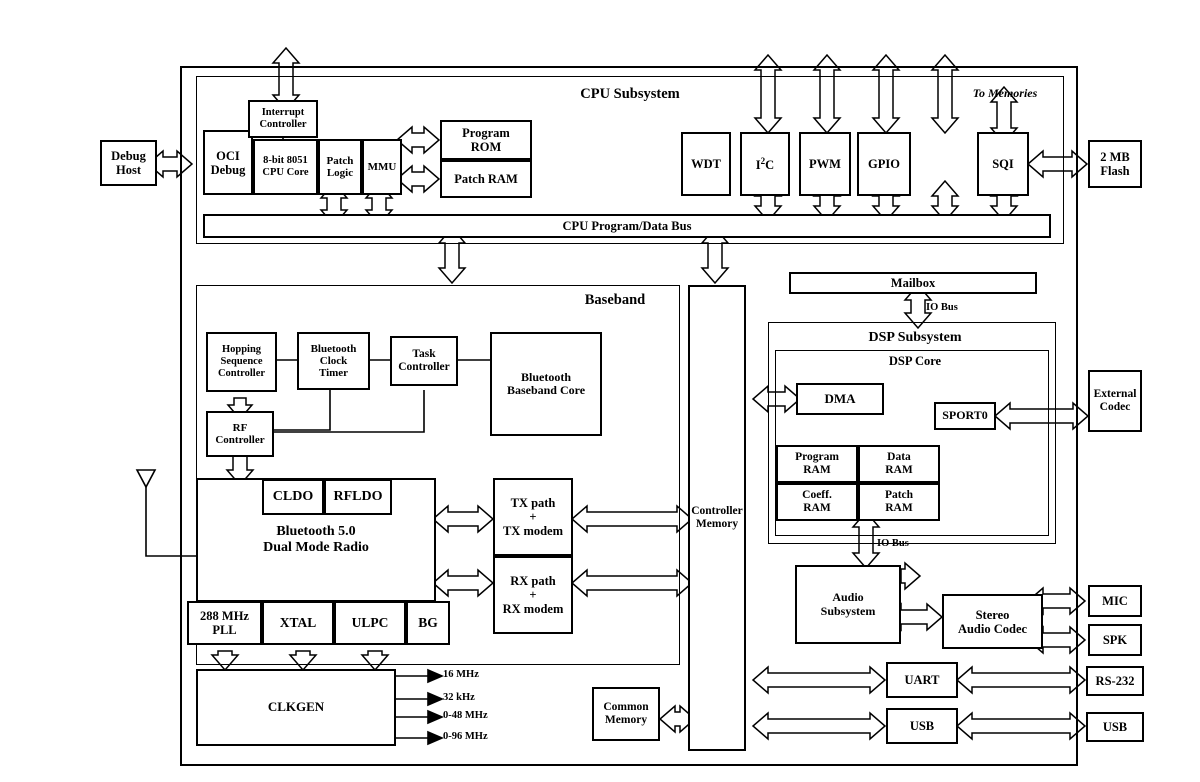  I want to click on audio-subsystem-block: Audio Subsystem, so click(848, 604).